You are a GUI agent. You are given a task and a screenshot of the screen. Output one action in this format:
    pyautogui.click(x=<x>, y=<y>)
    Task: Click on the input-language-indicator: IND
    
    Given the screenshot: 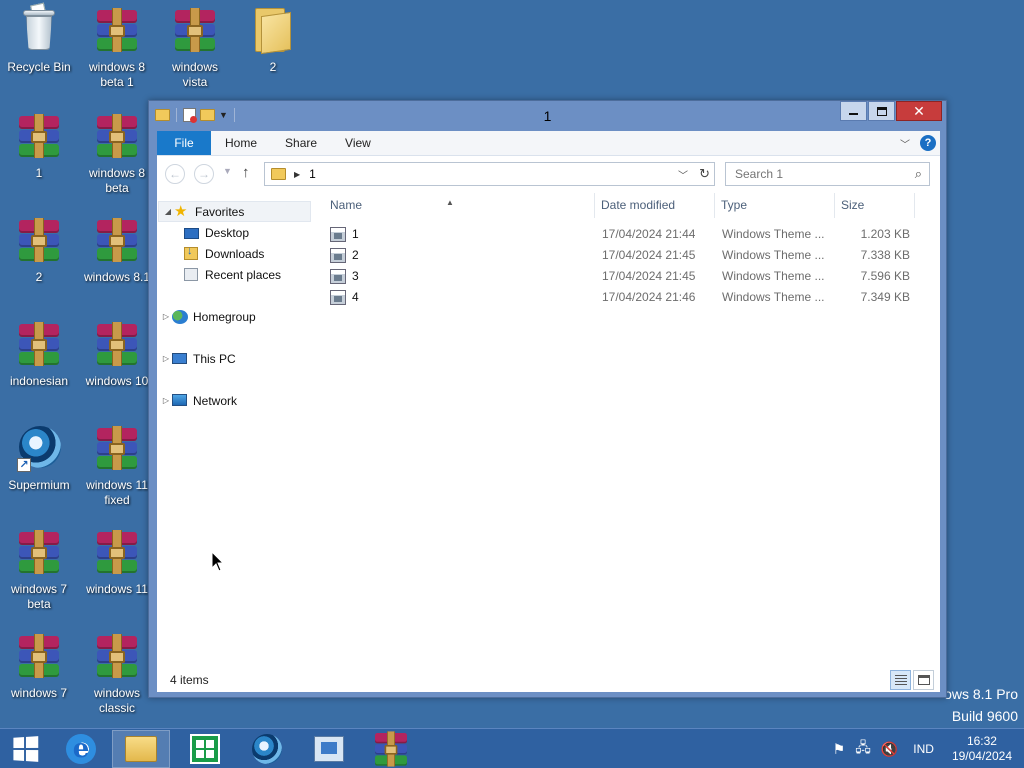 What is the action you would take?
    pyautogui.click(x=923, y=749)
    